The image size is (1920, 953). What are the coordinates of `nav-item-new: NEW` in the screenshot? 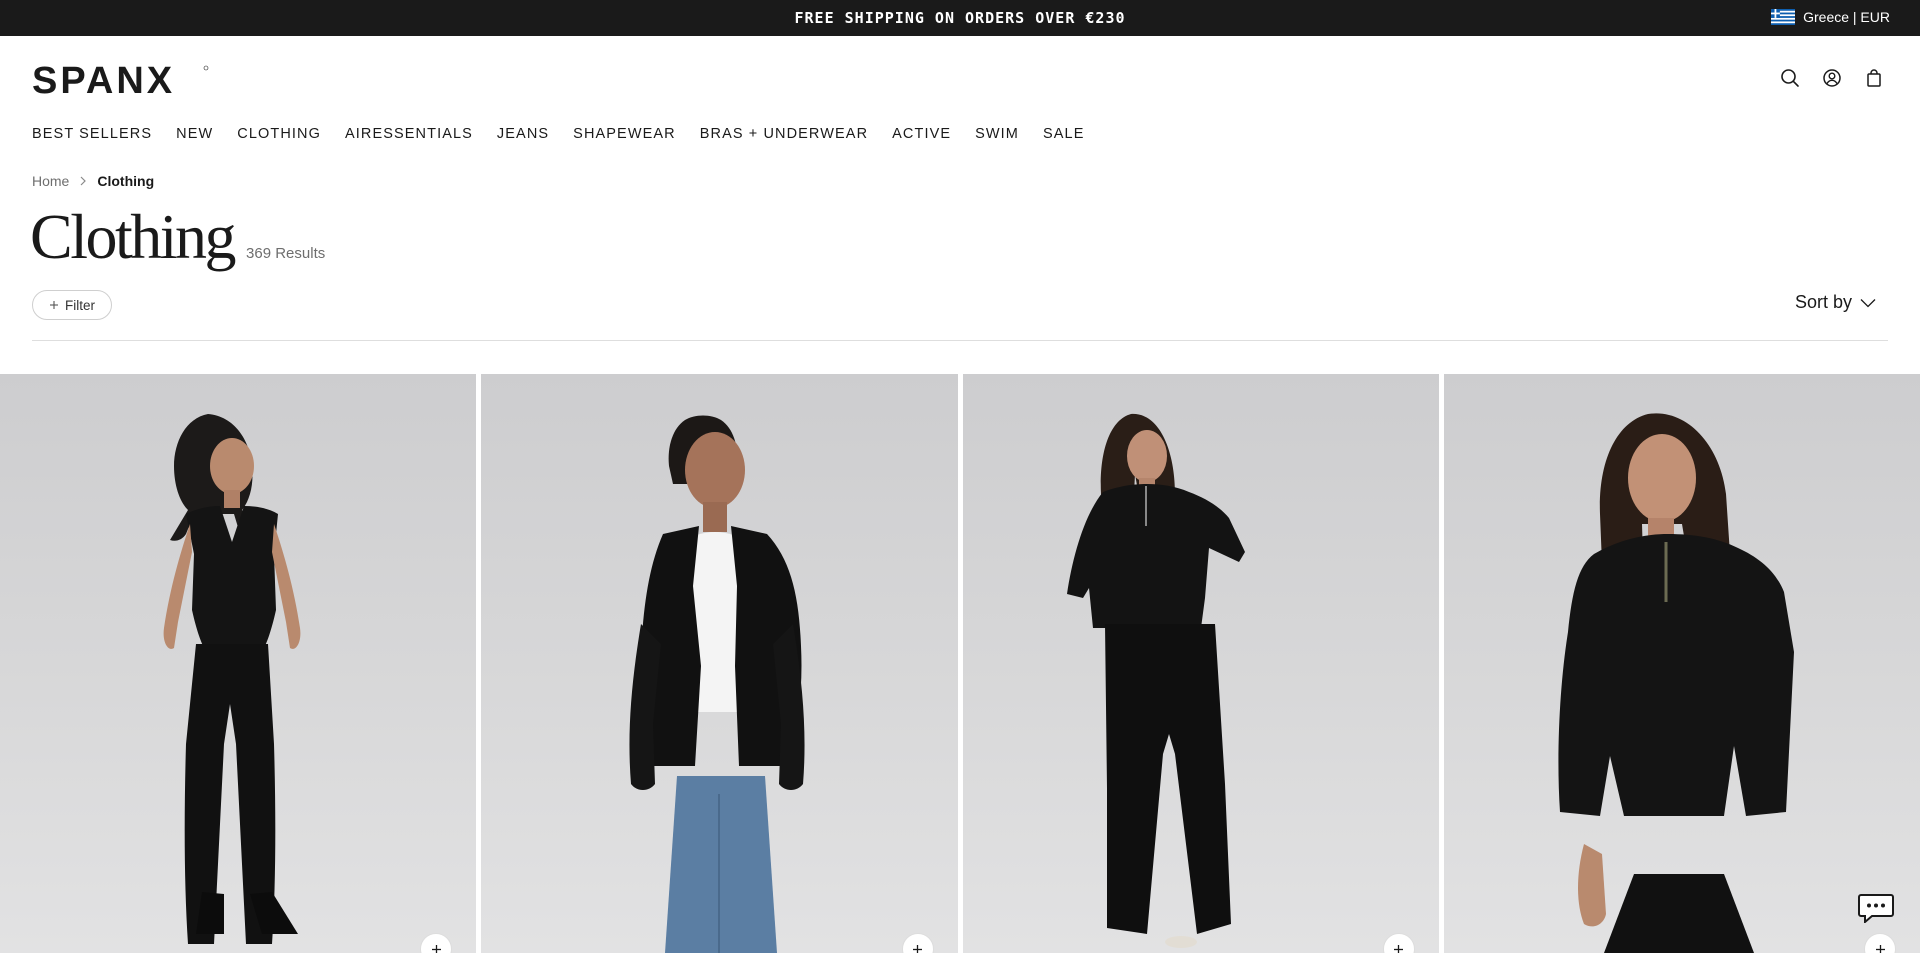 It's located at (194, 134).